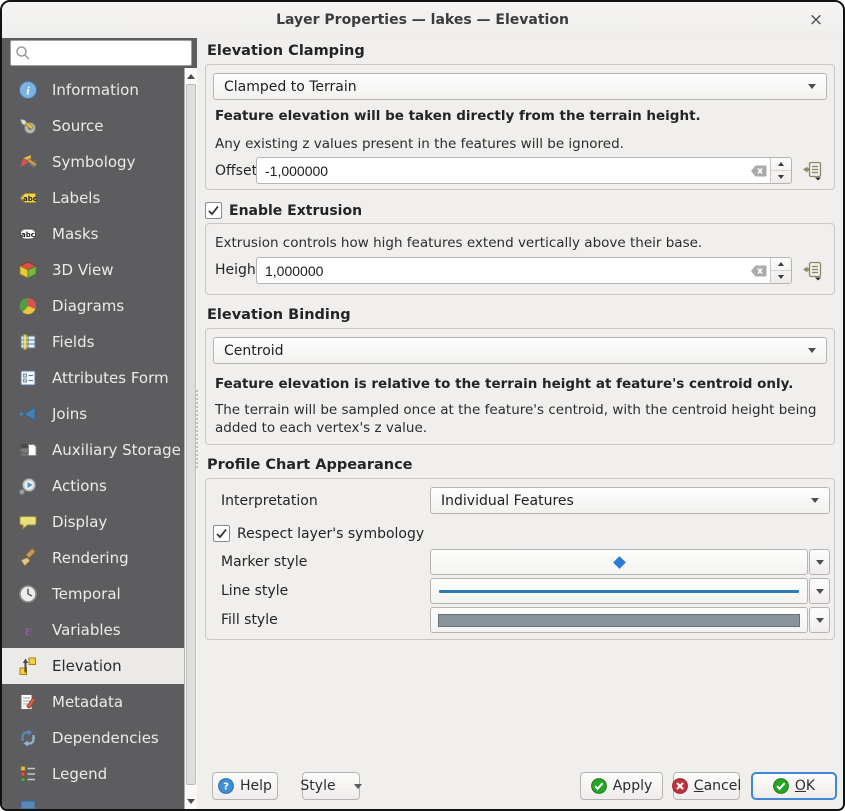 Image resolution: width=845 pixels, height=811 pixels. What do you see at coordinates (93, 450) in the screenshot?
I see `sidebar-item-auxiliary-storage: Auxiliary Storage` at bounding box center [93, 450].